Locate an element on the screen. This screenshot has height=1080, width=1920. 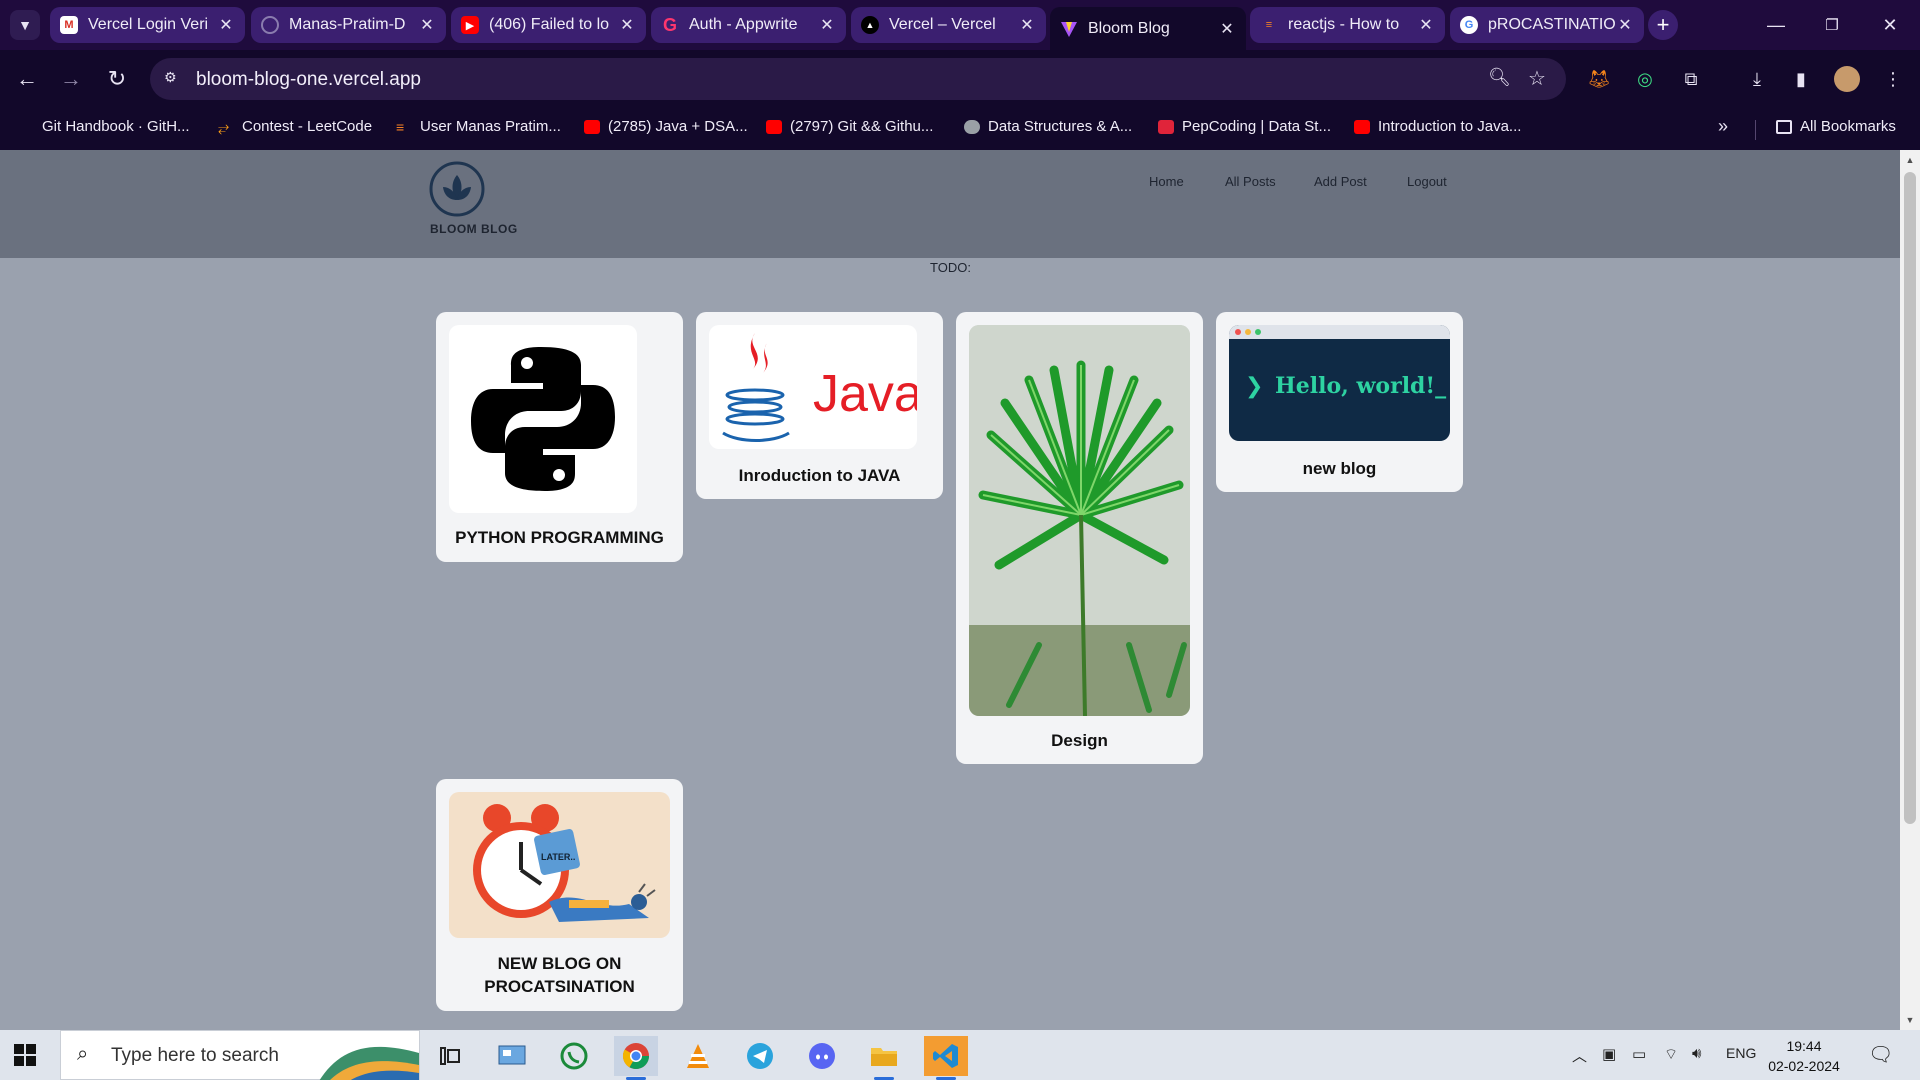
tab-reactjs: ≡ reactjs - How to ✕ is located at coordinates (1347, 25).